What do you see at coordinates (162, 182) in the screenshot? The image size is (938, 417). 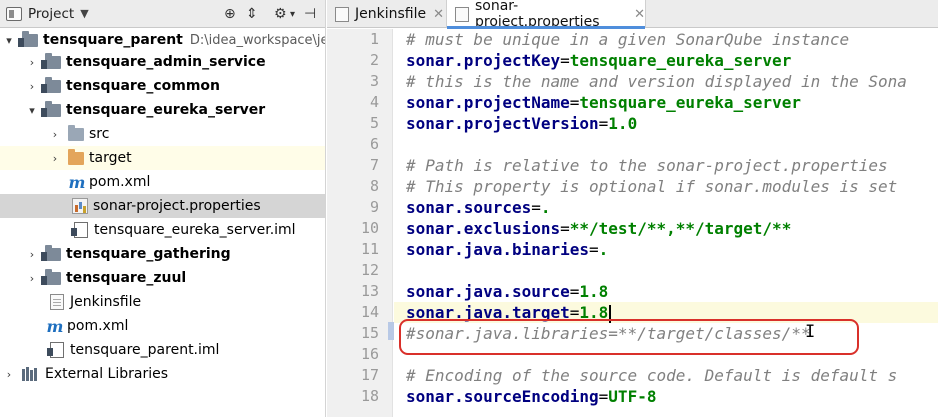 I see `tree-item-pom-xml: m pom.xml` at bounding box center [162, 182].